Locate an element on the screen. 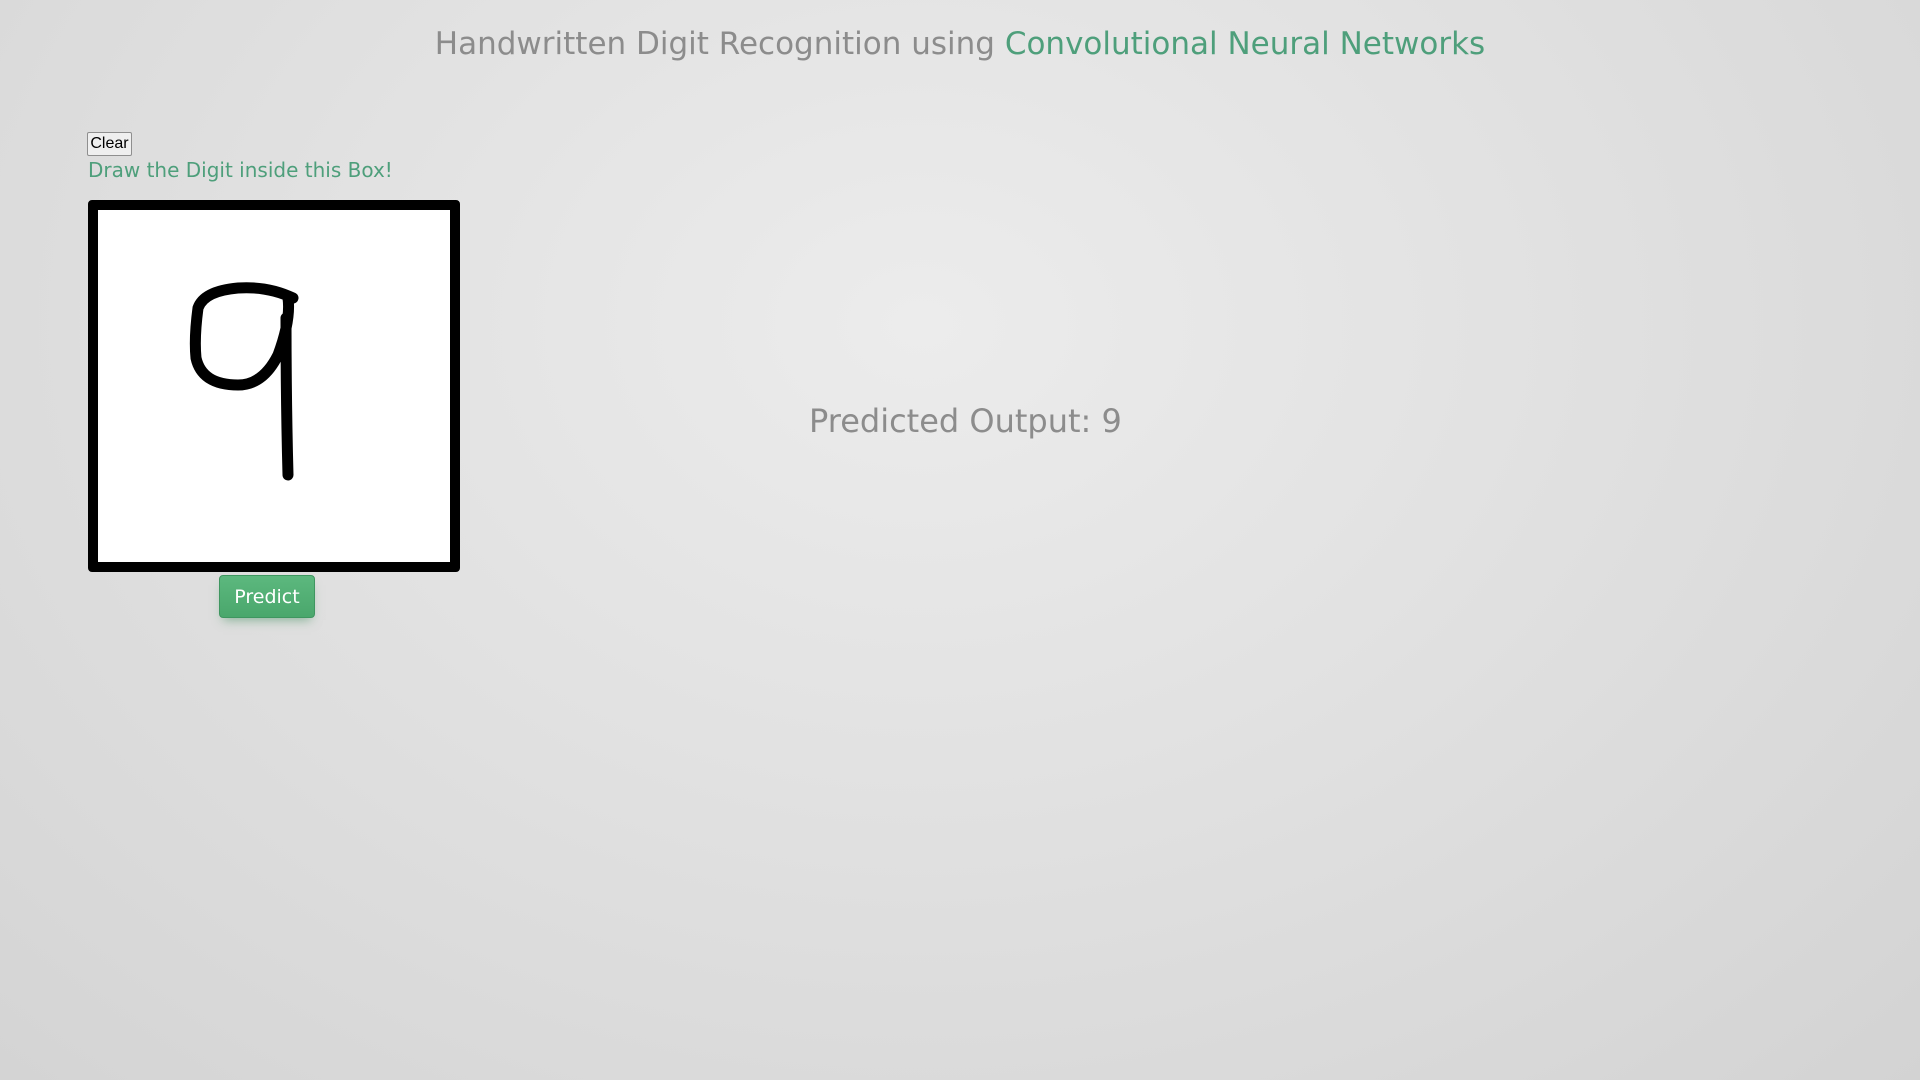 This screenshot has height=1080, width=1920. title-accent: Convolutional Neural Networks is located at coordinates (1245, 44).